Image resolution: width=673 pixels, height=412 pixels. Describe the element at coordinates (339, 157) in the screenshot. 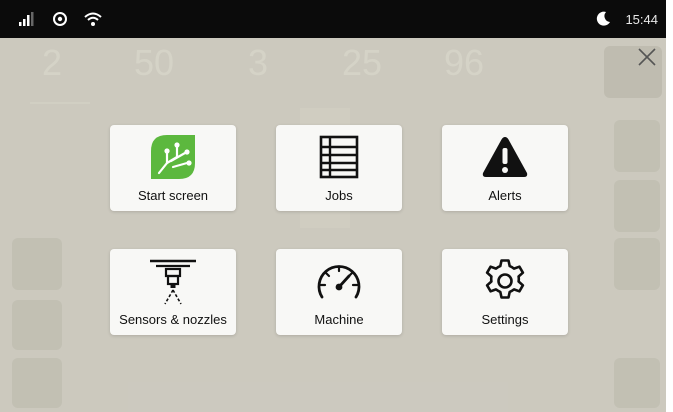

I see `jobs-list-icon` at that location.